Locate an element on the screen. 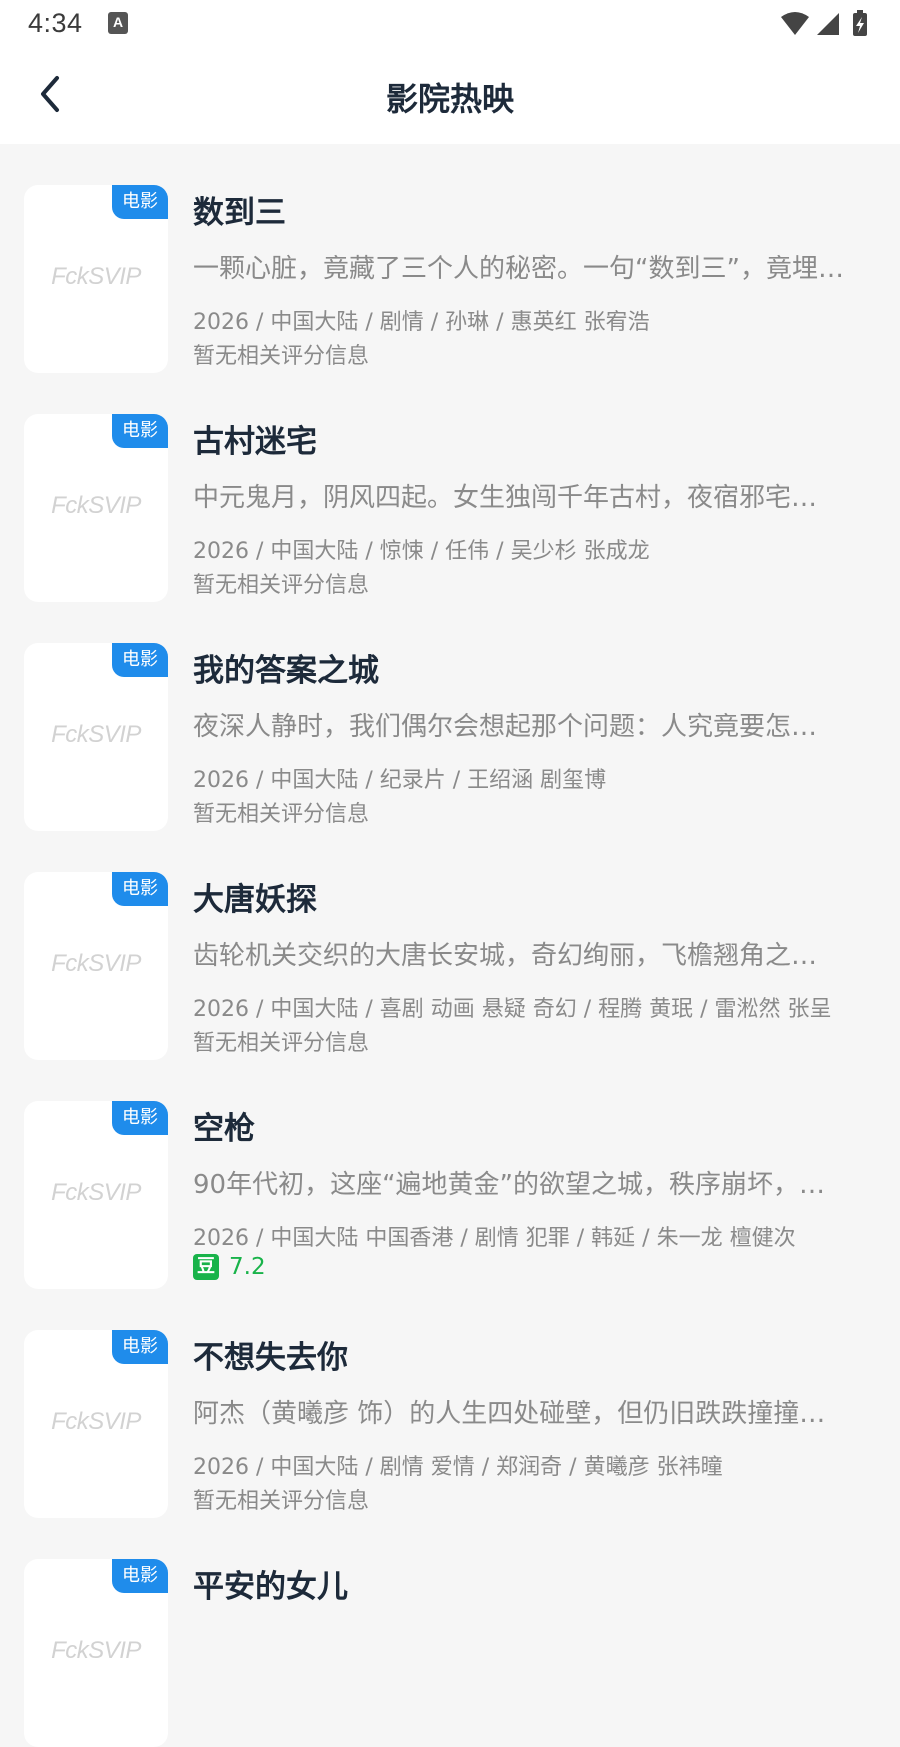 Image resolution: width=900 pixels, height=1747 pixels. status-time: 4:34 is located at coordinates (55, 23).